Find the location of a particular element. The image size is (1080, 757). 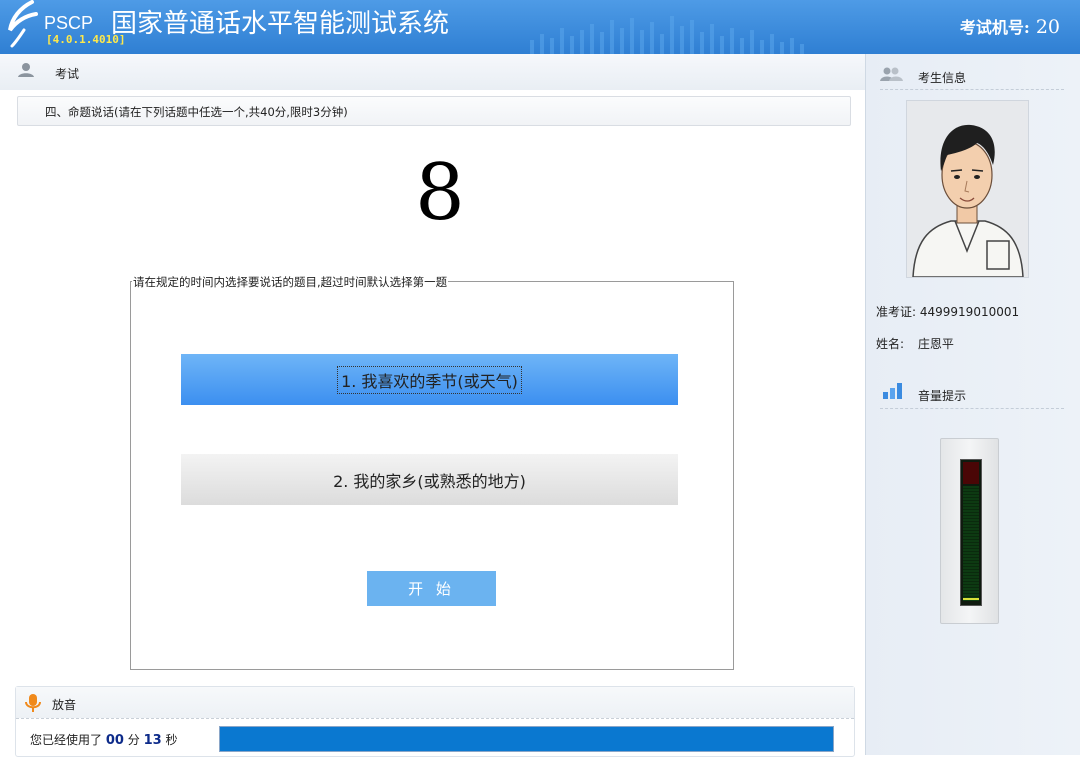

candidate-info-header: 考生信息 is located at coordinates (973, 75).